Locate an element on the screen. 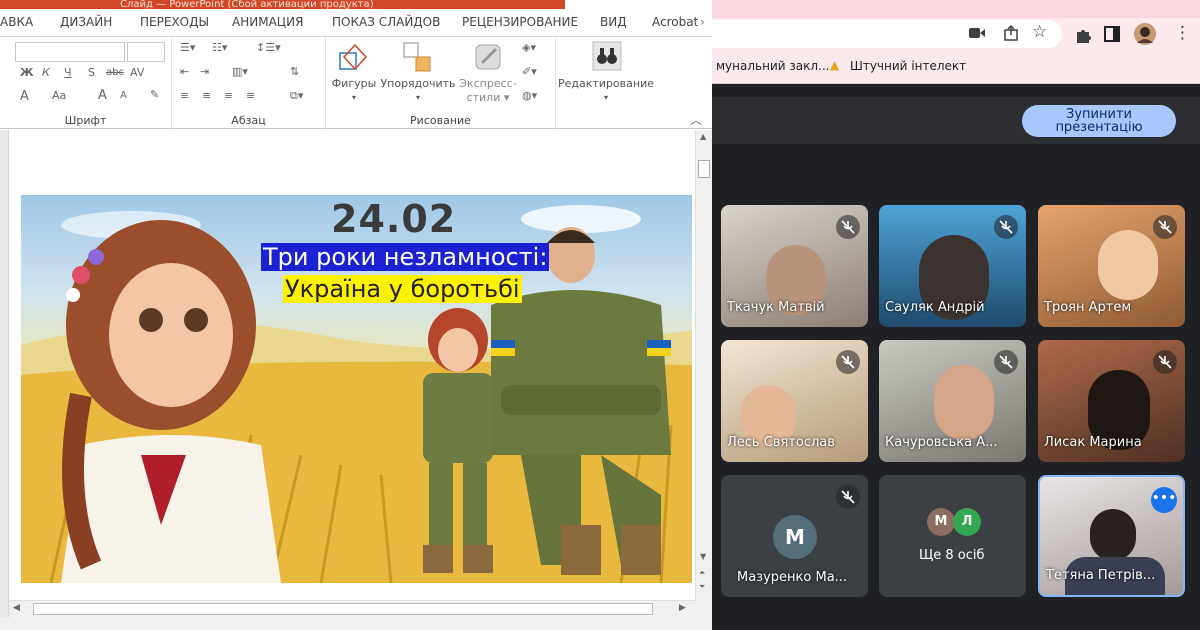 This screenshot has height=630, width=1200. font-color-button: A is located at coordinates (24, 96).